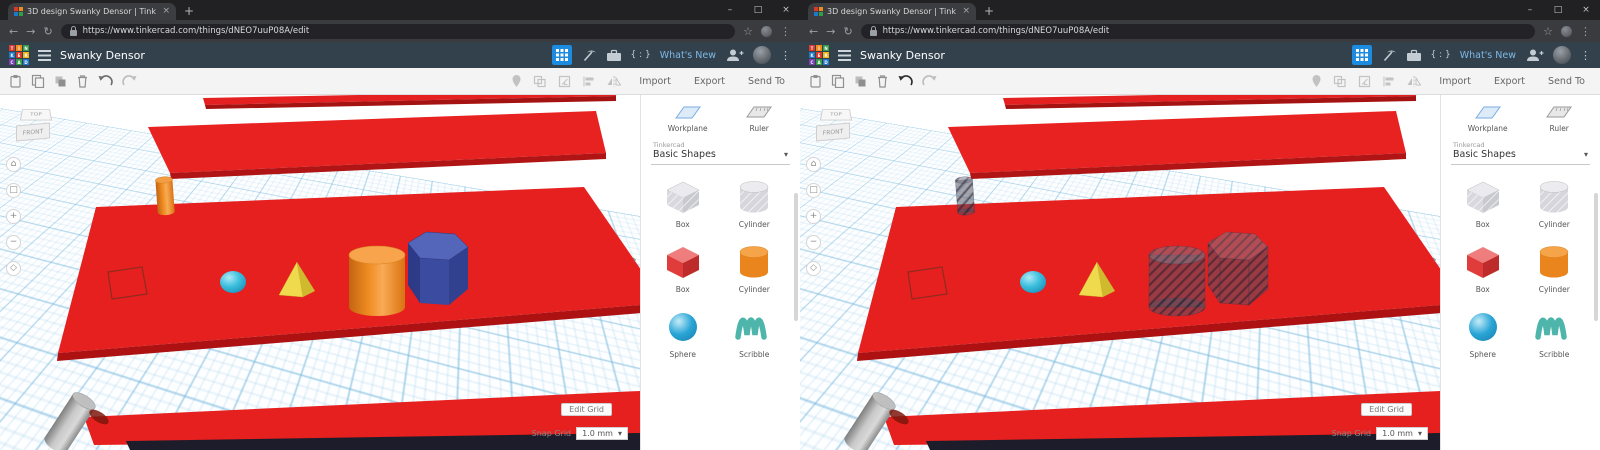 The width and height of the screenshot is (1600, 450). What do you see at coordinates (82, 81) in the screenshot?
I see `delete-icon` at bounding box center [82, 81].